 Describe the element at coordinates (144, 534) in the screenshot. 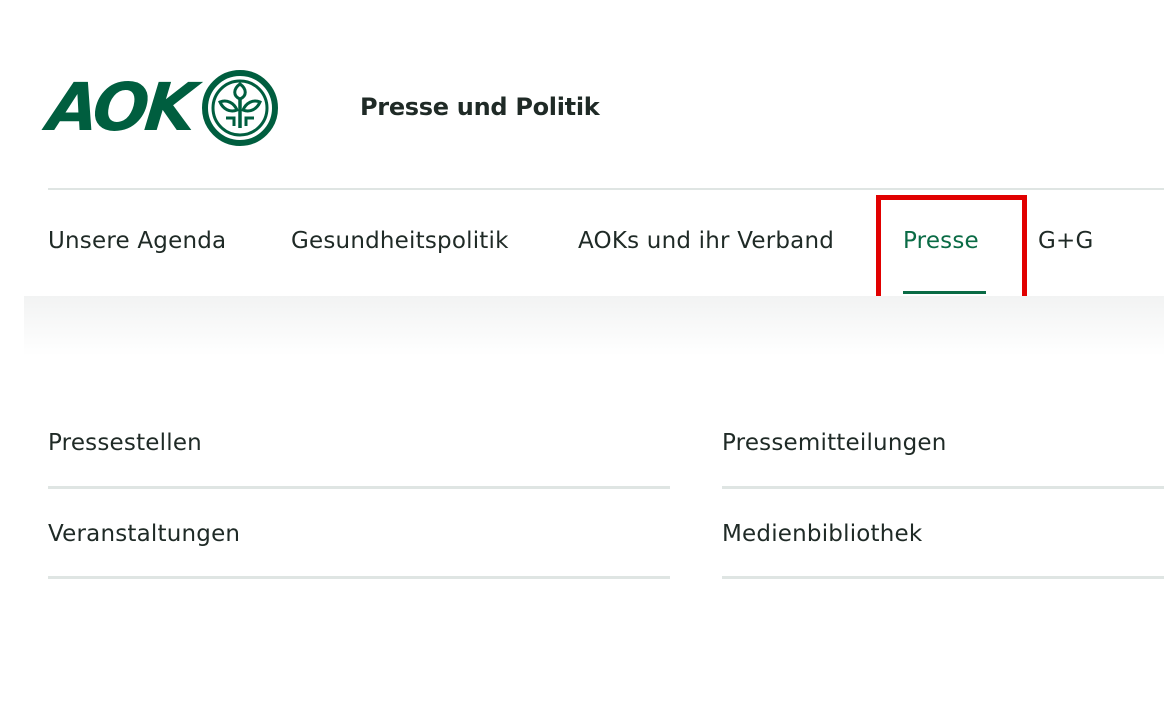

I see `submenu-item-veranstaltungen: Veranstaltungen` at that location.